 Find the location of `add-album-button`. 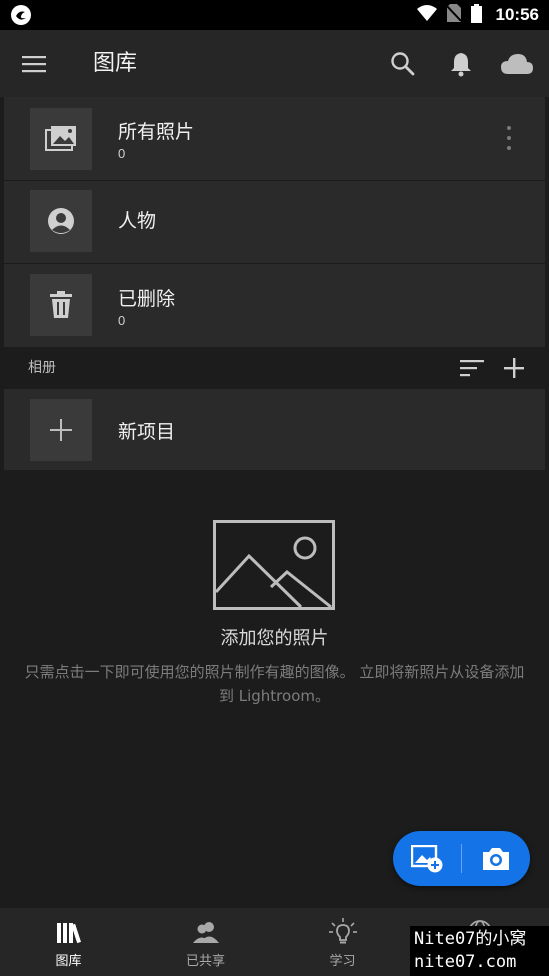

add-album-button is located at coordinates (514, 368).